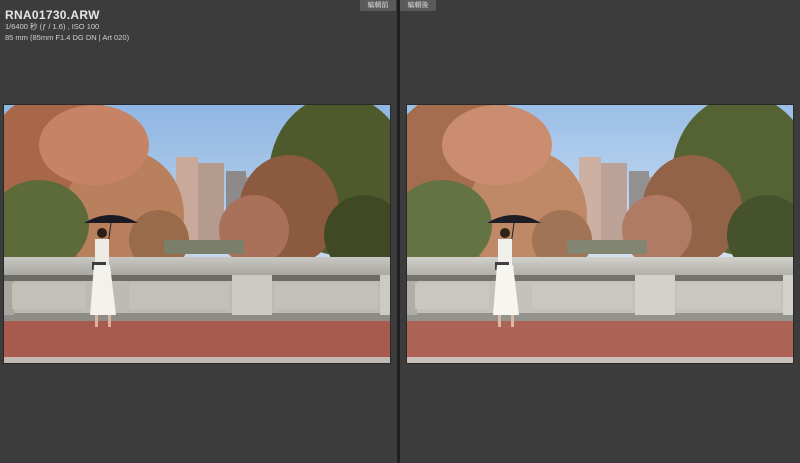 The width and height of the screenshot is (800, 463). What do you see at coordinates (52, 26) in the screenshot?
I see `exposure-info: 1/6400 秒 (ƒ / 1.6) , ISO 100` at bounding box center [52, 26].